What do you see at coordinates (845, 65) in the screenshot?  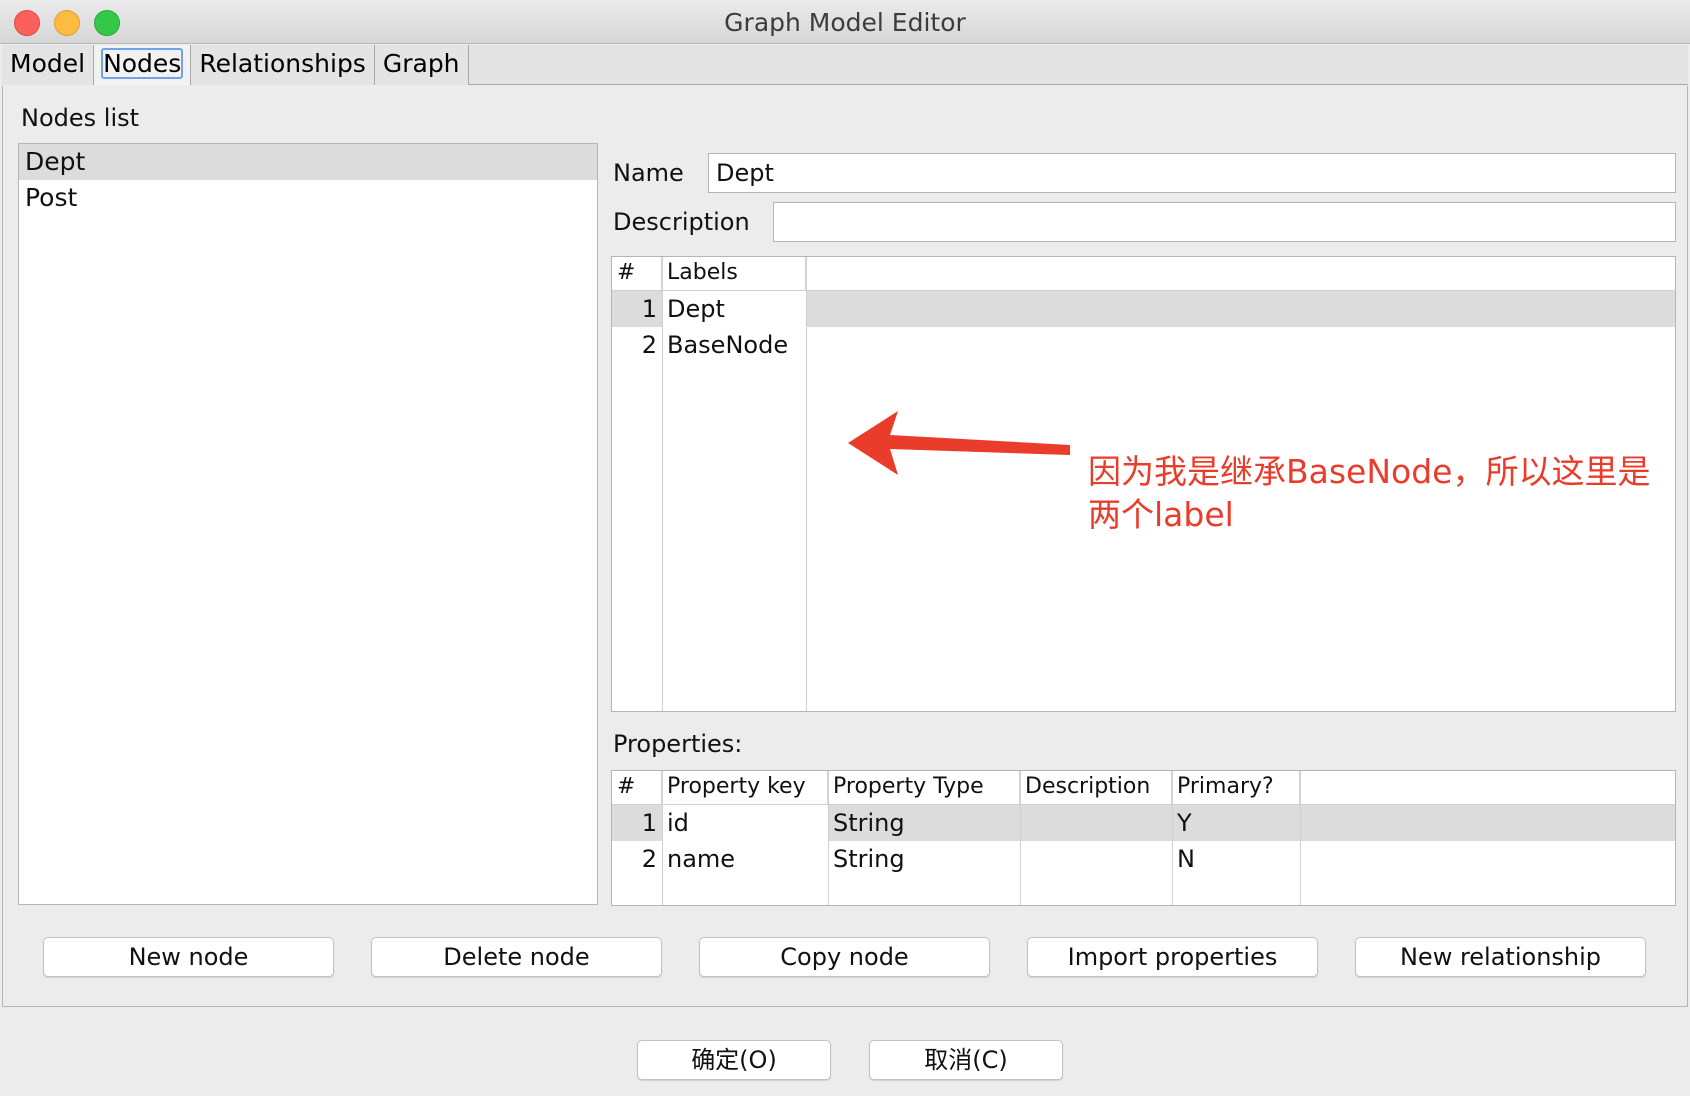 I see `tab-bar: Model Nodes Relationships Graph` at bounding box center [845, 65].